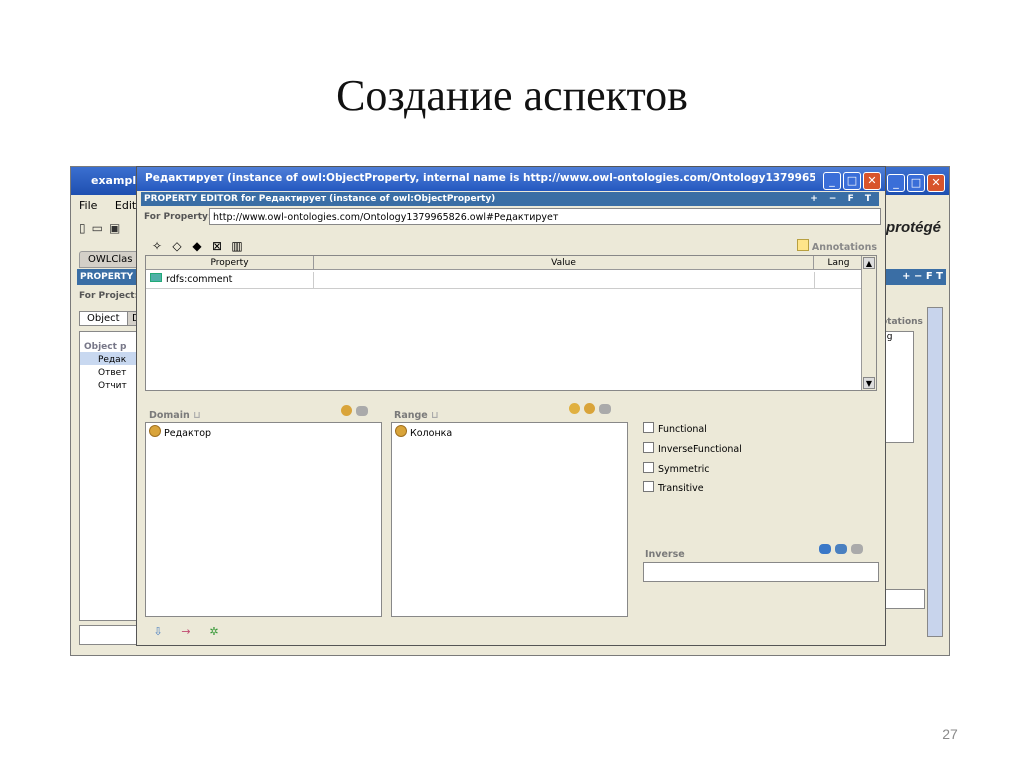 The image size is (1024, 767). What do you see at coordinates (111, 371) in the screenshot?
I see `list-item: Ответ` at bounding box center [111, 371].